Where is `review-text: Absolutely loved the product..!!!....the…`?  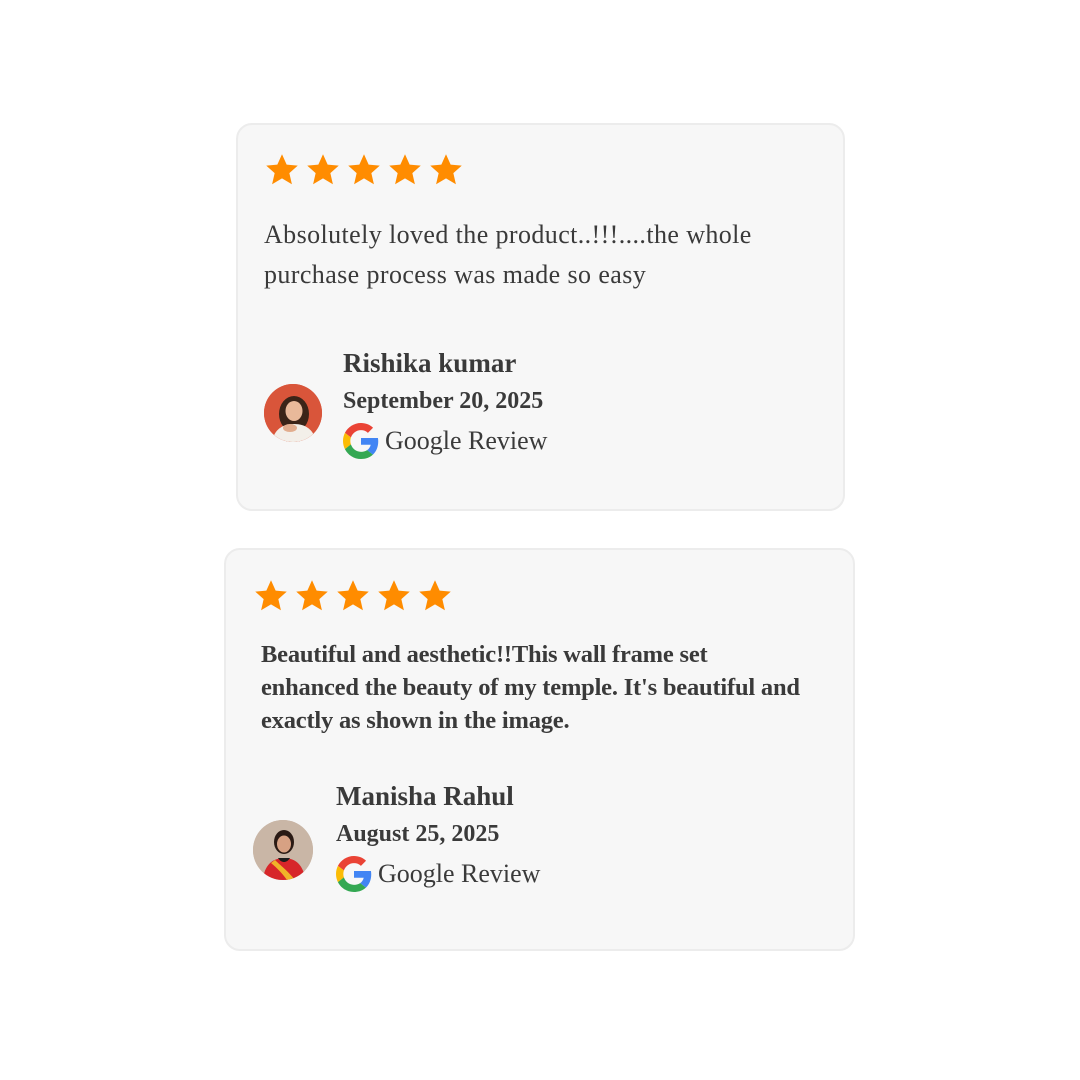 review-text: Absolutely loved the product..!!!....the… is located at coordinates (508, 254).